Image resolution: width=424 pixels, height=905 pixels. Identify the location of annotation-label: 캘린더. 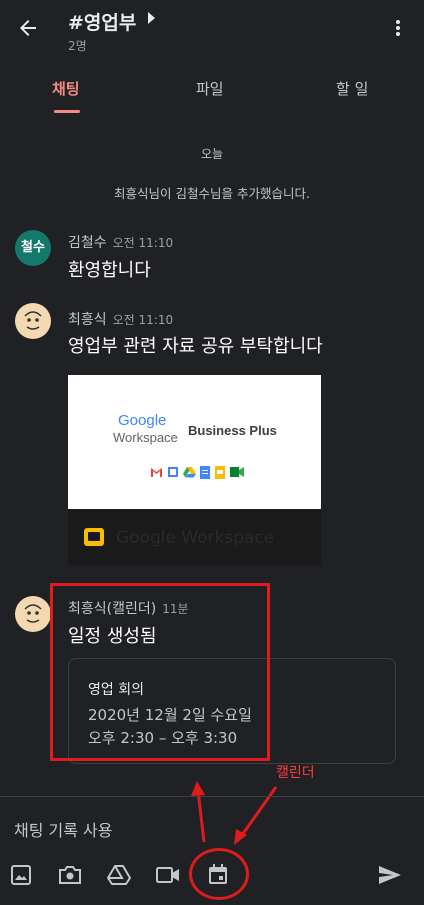
(295, 773).